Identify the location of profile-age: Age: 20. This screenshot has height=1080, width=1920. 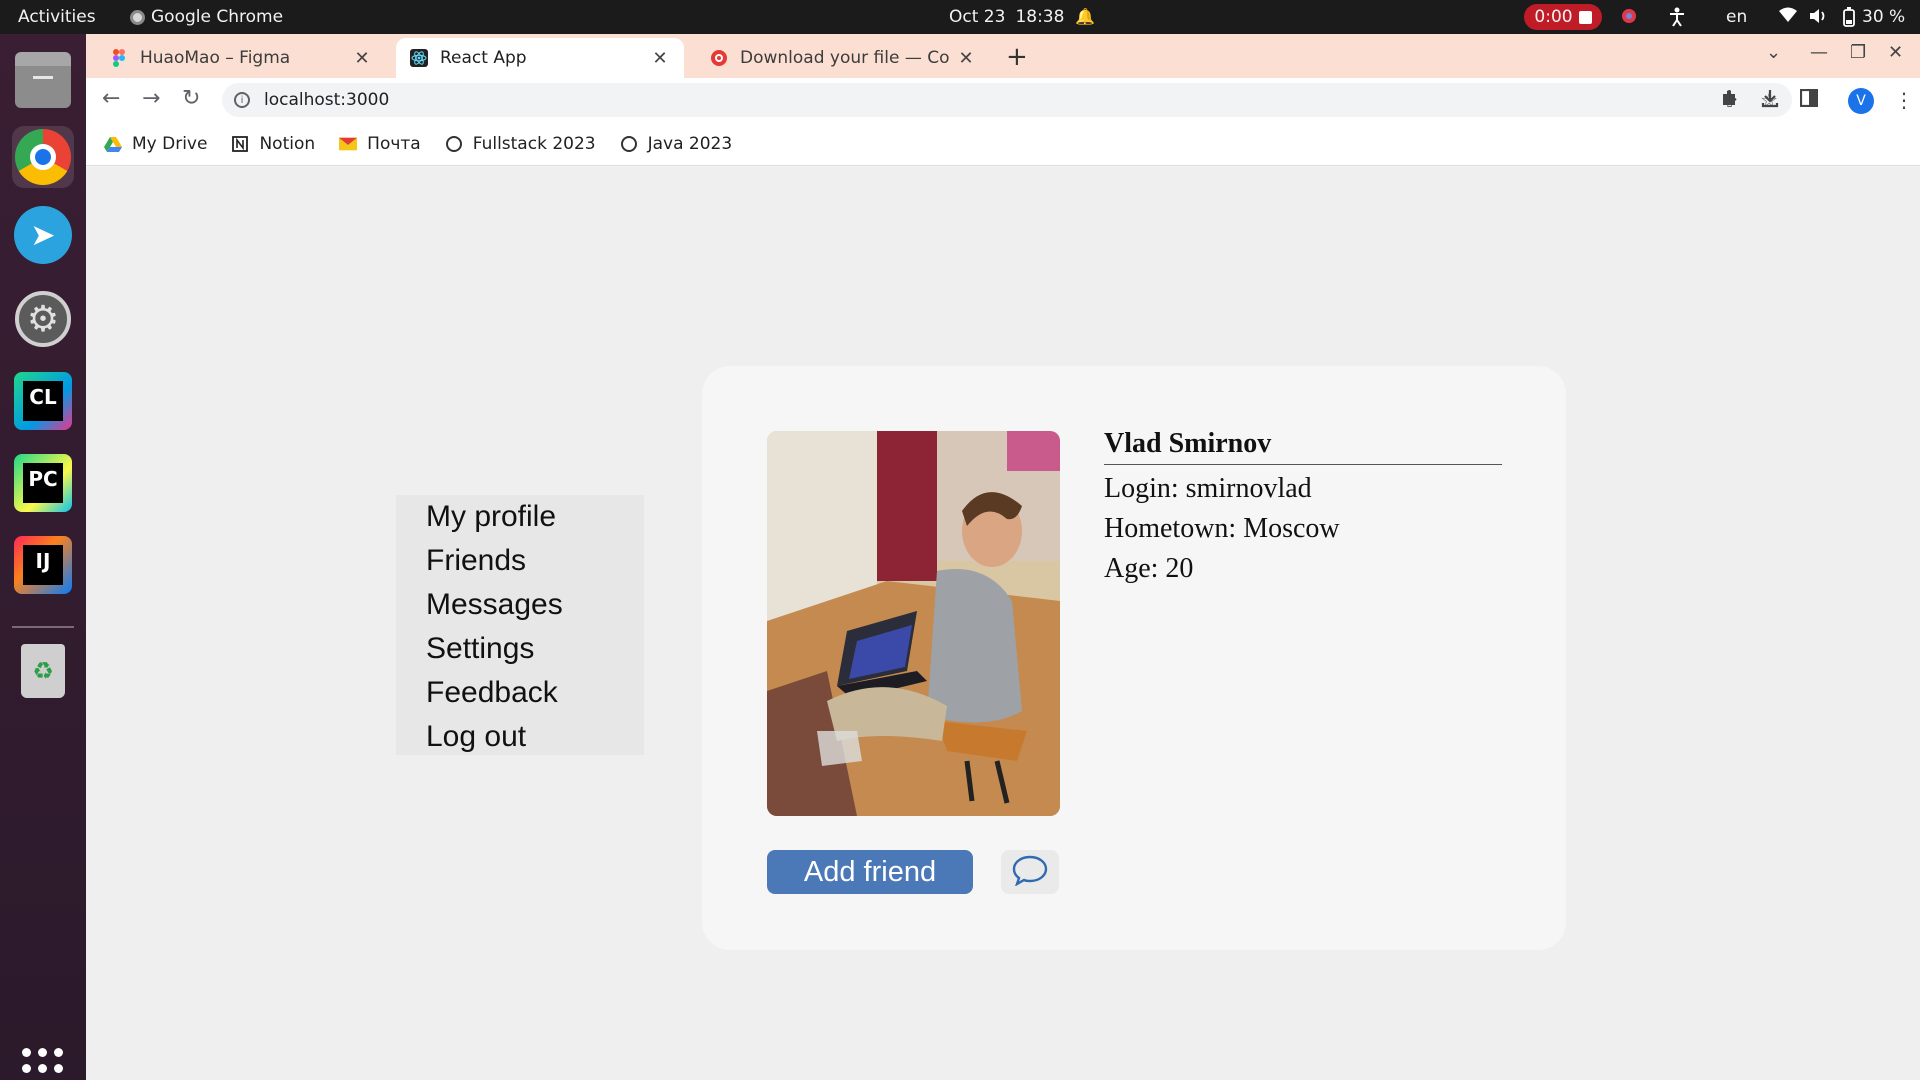
(1149, 568).